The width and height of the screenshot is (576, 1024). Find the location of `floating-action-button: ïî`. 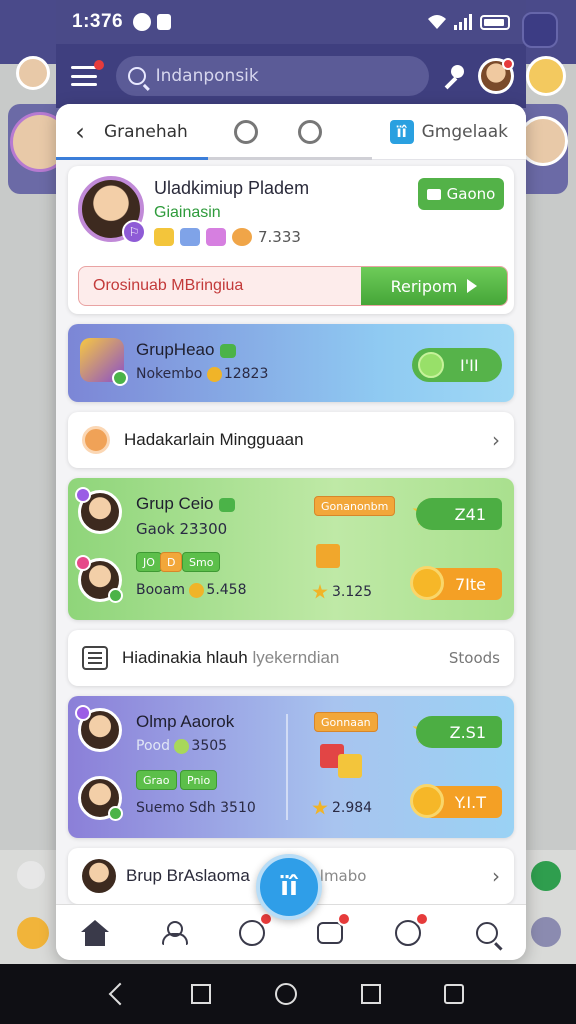

floating-action-button: ïî is located at coordinates (289, 887).